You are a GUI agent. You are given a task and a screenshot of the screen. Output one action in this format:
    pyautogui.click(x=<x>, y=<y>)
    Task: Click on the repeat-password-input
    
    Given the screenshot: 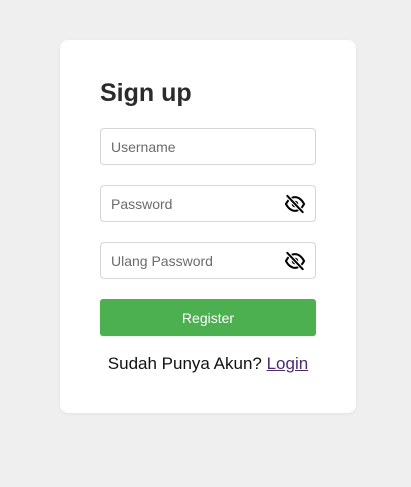 What is the action you would take?
    pyautogui.click(x=208, y=260)
    